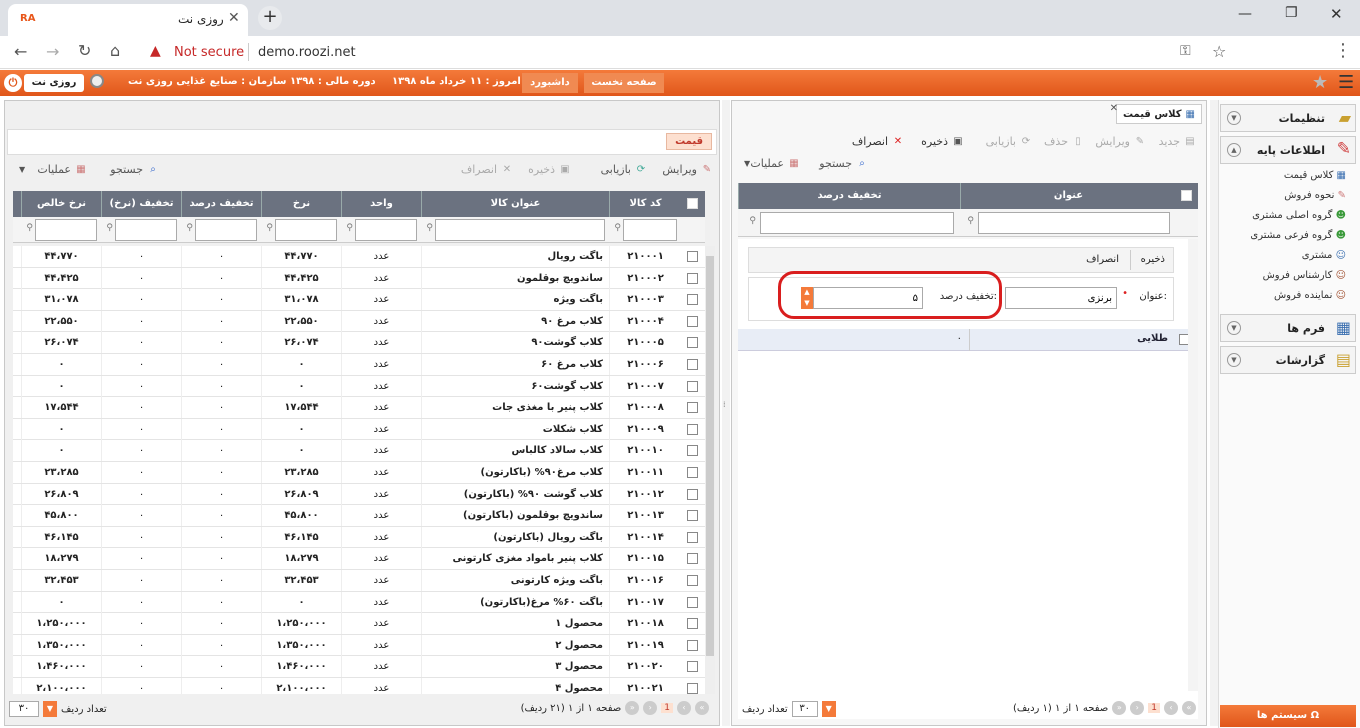  I want to click on filter-col-code-input, so click(650, 230).